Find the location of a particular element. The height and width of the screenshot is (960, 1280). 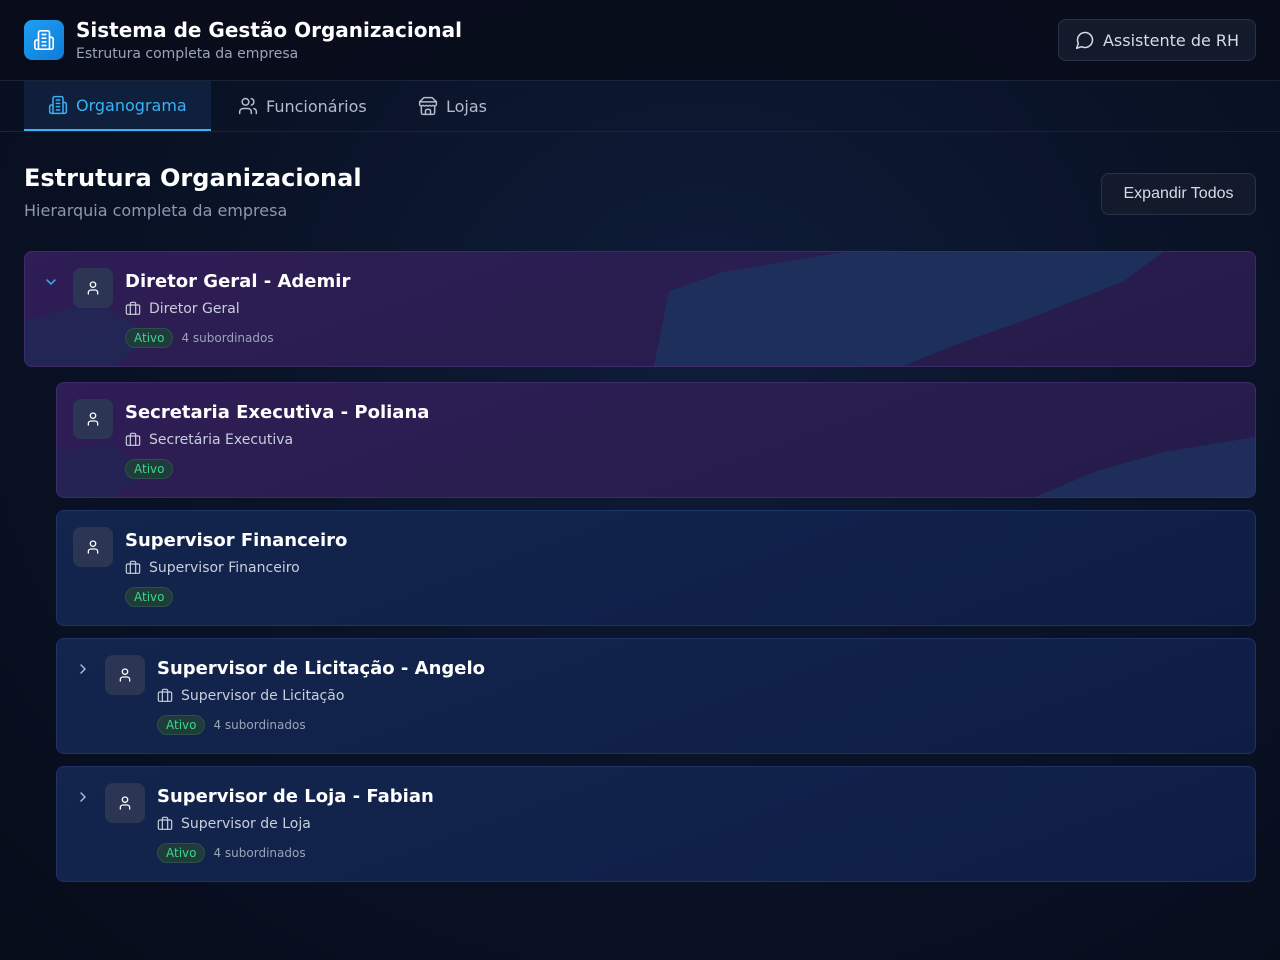

node-role-label: Supervisor de Licitação is located at coordinates (263, 696).